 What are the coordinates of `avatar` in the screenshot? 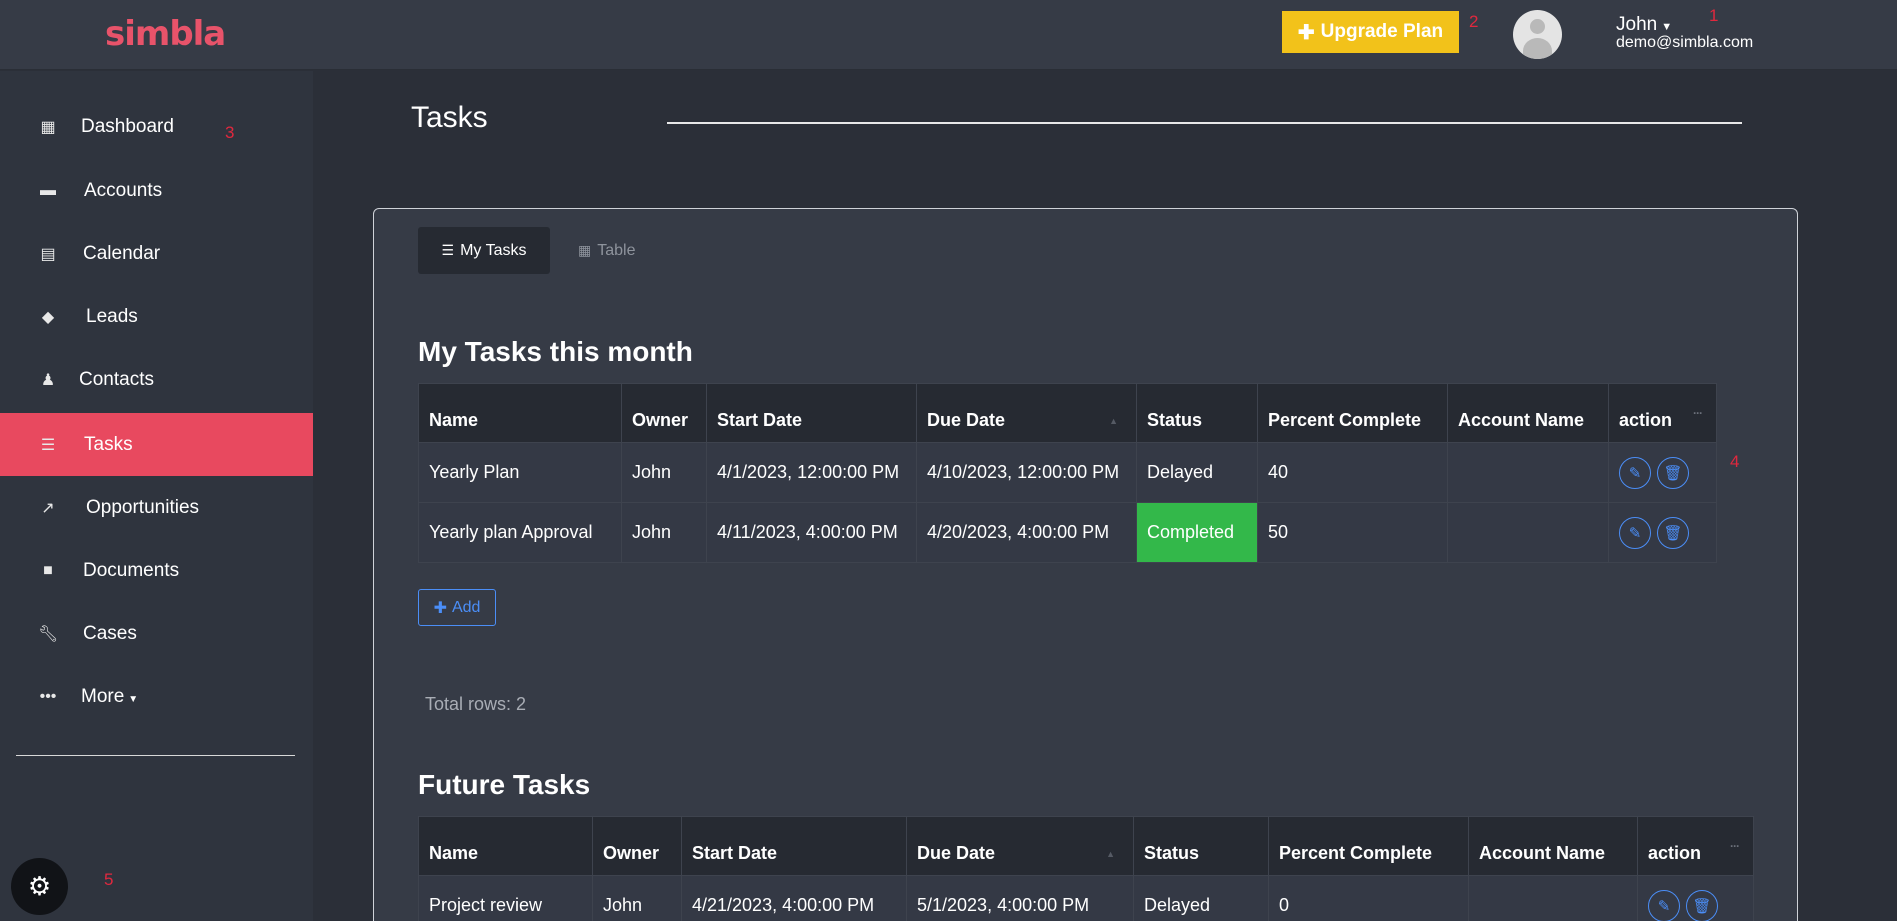 It's located at (1537, 34).